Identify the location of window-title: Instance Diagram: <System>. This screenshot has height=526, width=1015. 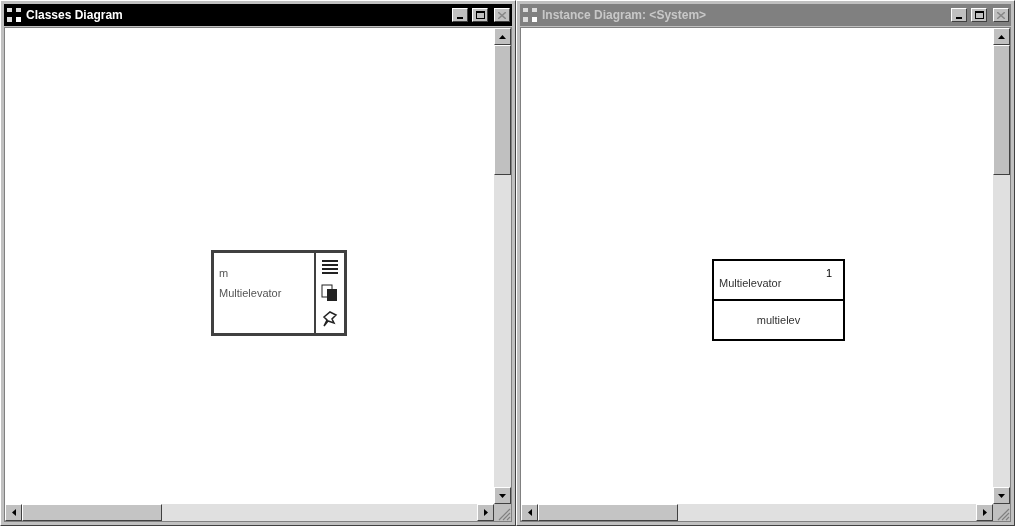
(625, 15).